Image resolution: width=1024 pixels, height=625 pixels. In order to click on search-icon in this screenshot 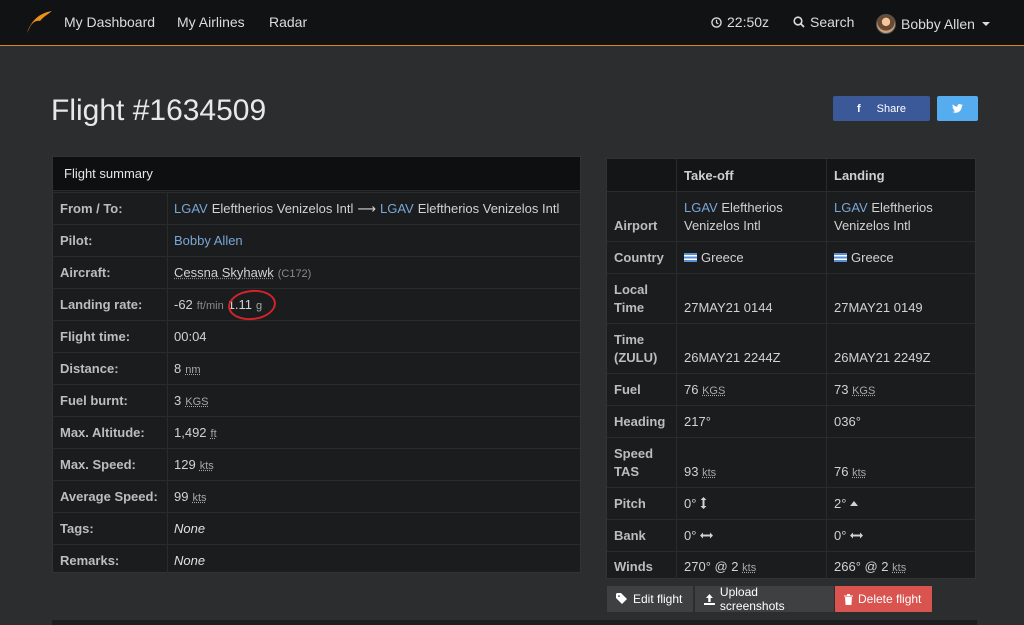, I will do `click(799, 22)`.